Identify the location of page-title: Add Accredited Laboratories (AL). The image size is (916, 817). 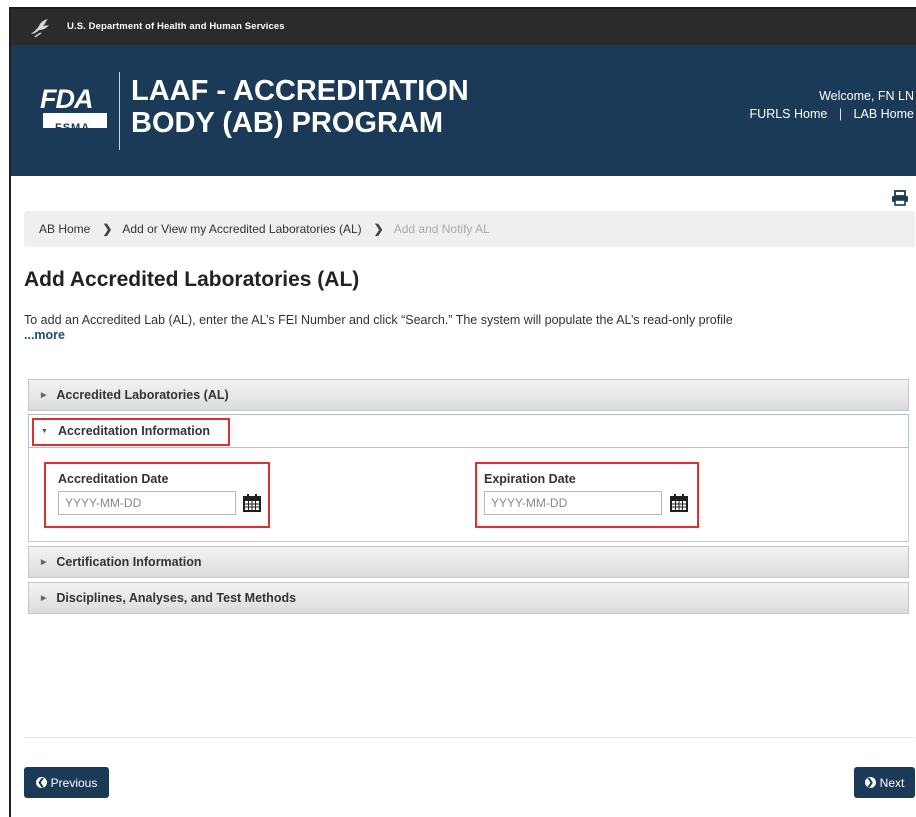
(192, 279).